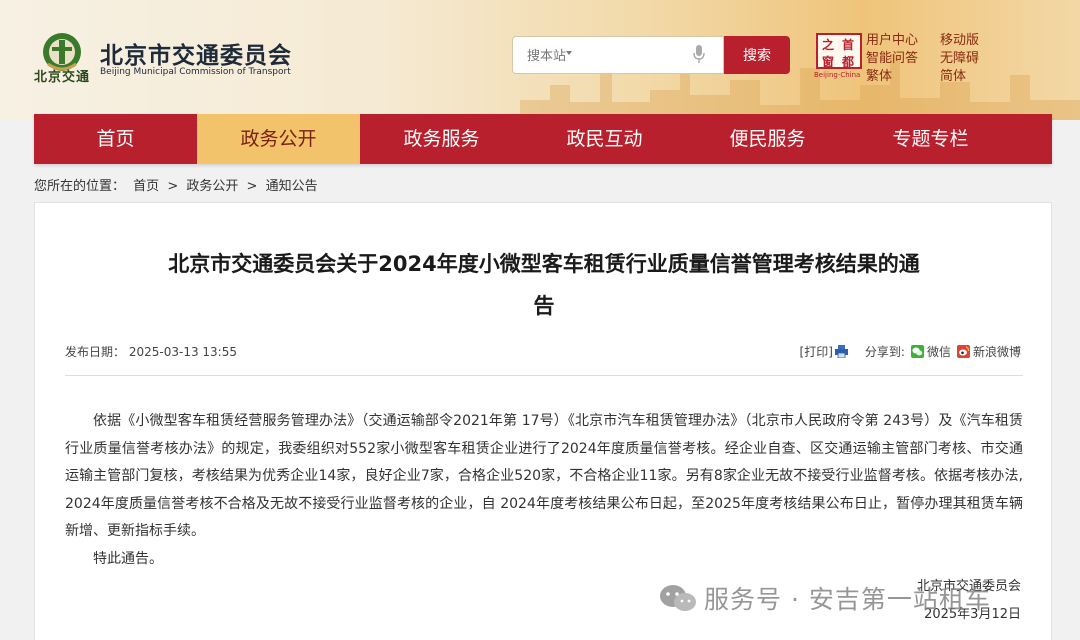 The image size is (1080, 640). Describe the element at coordinates (841, 351) in the screenshot. I see `printer-icon` at that location.